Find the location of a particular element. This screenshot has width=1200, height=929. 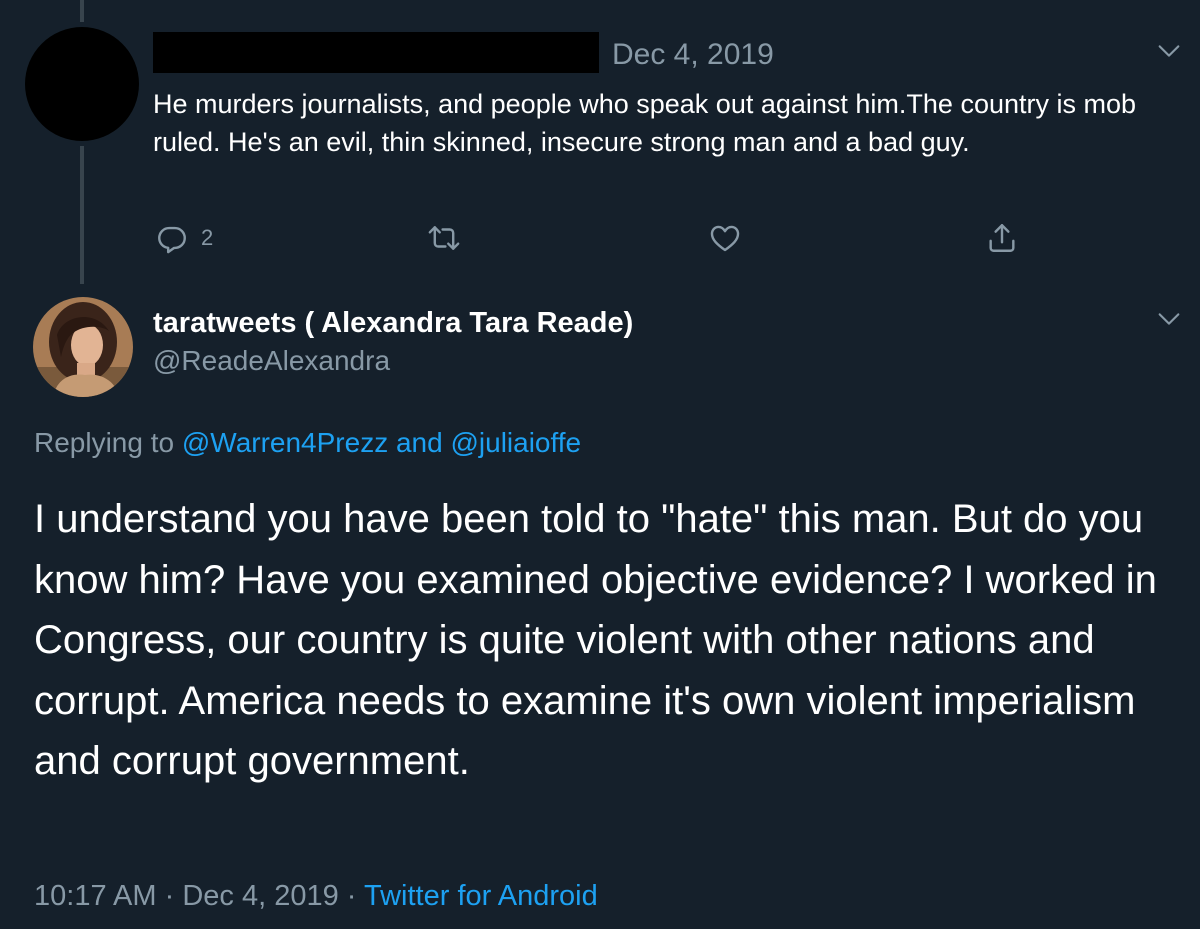

display-name: taratweets ( Alexandra Tara Reade) is located at coordinates (393, 323).